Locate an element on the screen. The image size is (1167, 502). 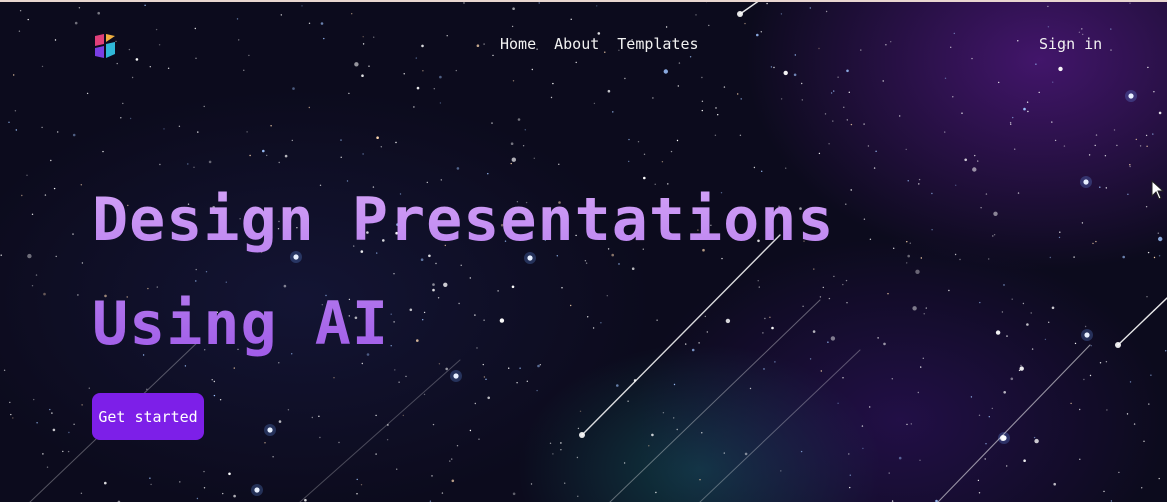
logo-icon is located at coordinates (105, 46).